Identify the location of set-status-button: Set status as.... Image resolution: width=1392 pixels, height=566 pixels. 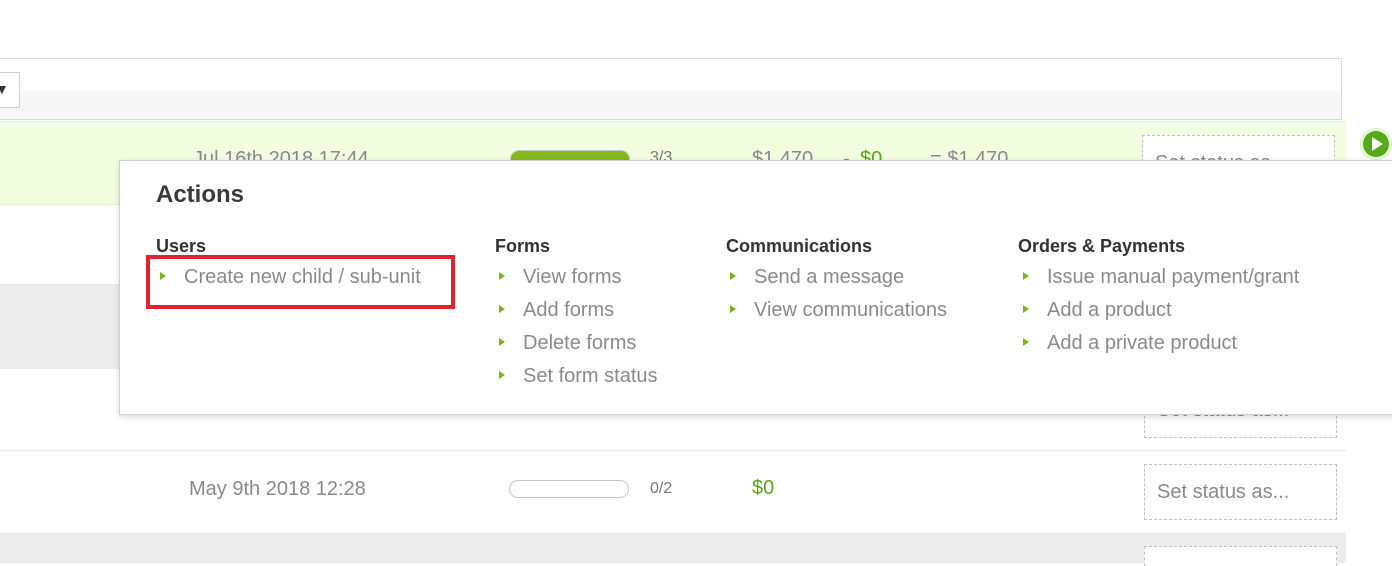
(1240, 492).